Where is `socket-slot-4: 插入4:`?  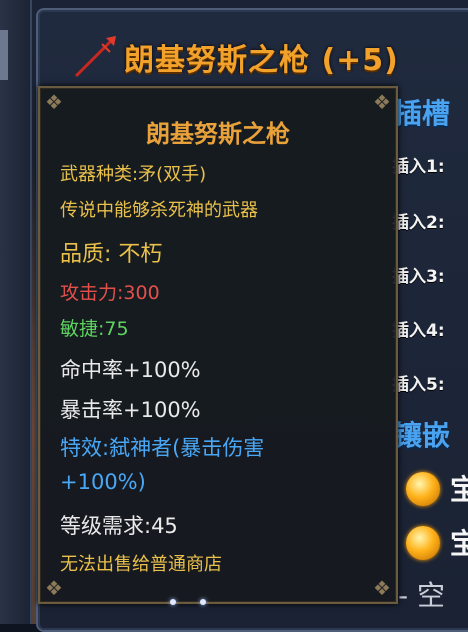
socket-slot-4: 插入4: is located at coordinates (418, 328).